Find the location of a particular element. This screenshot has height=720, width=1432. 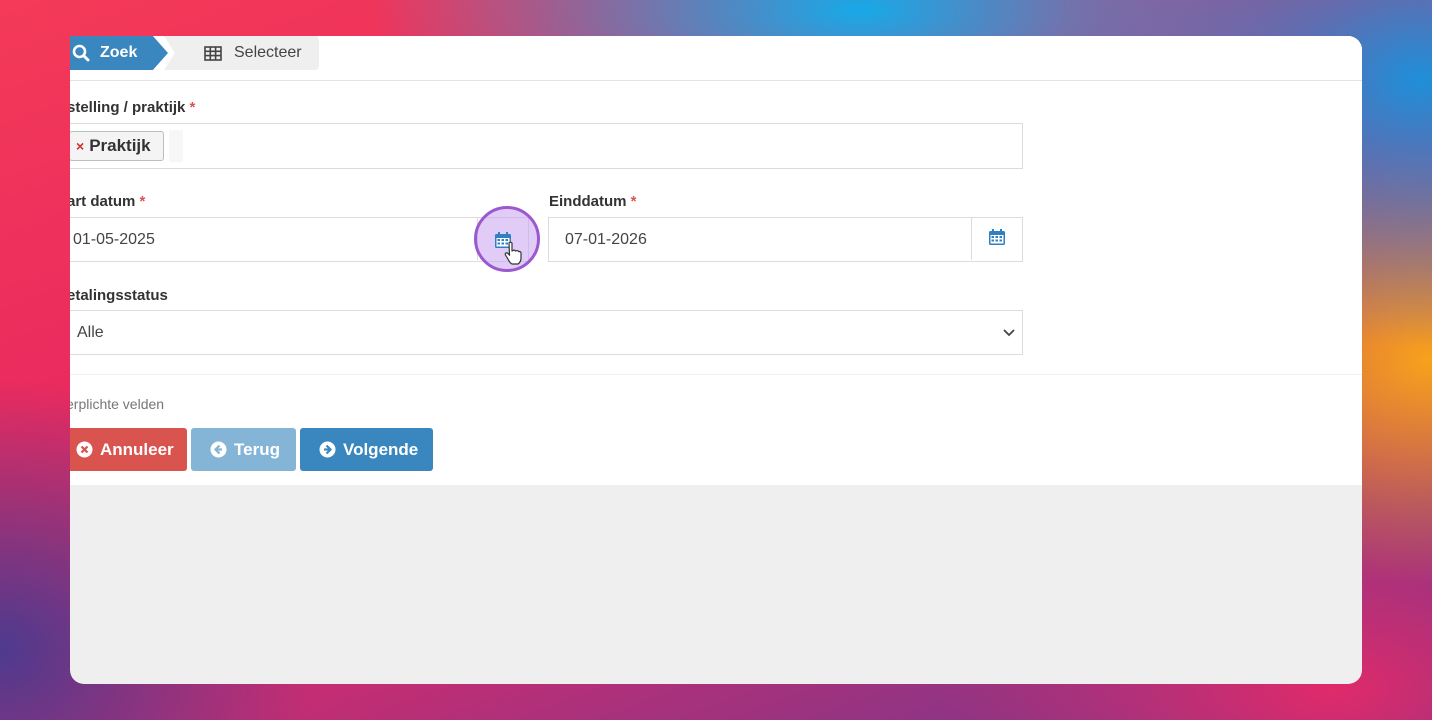

instelling-label: stelling / praktijk * is located at coordinates (132, 107).